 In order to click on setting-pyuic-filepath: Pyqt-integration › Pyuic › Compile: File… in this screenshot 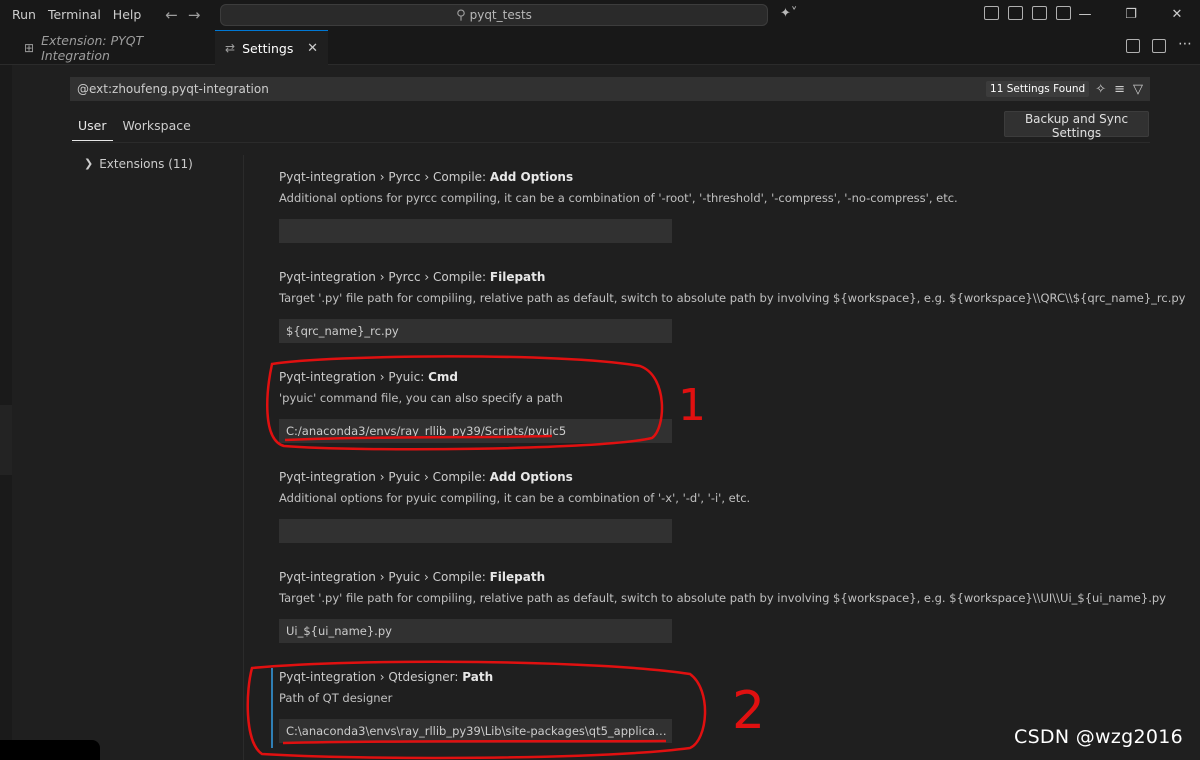, I will do `click(729, 605)`.